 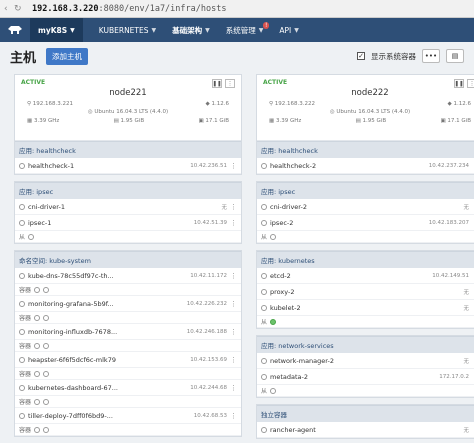 What do you see at coordinates (67, 56) in the screenshot?
I see `add-host-button: 添加主机` at bounding box center [67, 56].